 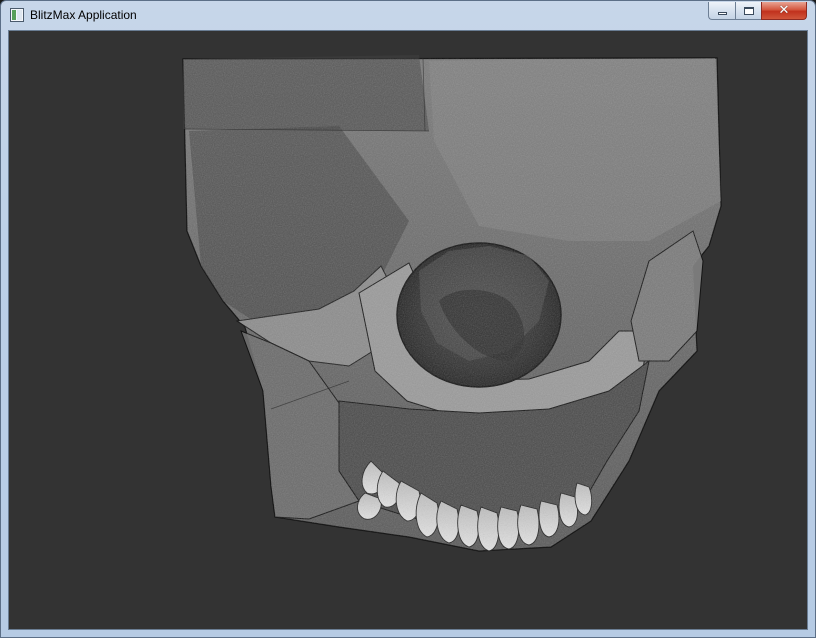 I want to click on close-icon: ✕, so click(x=784, y=10).